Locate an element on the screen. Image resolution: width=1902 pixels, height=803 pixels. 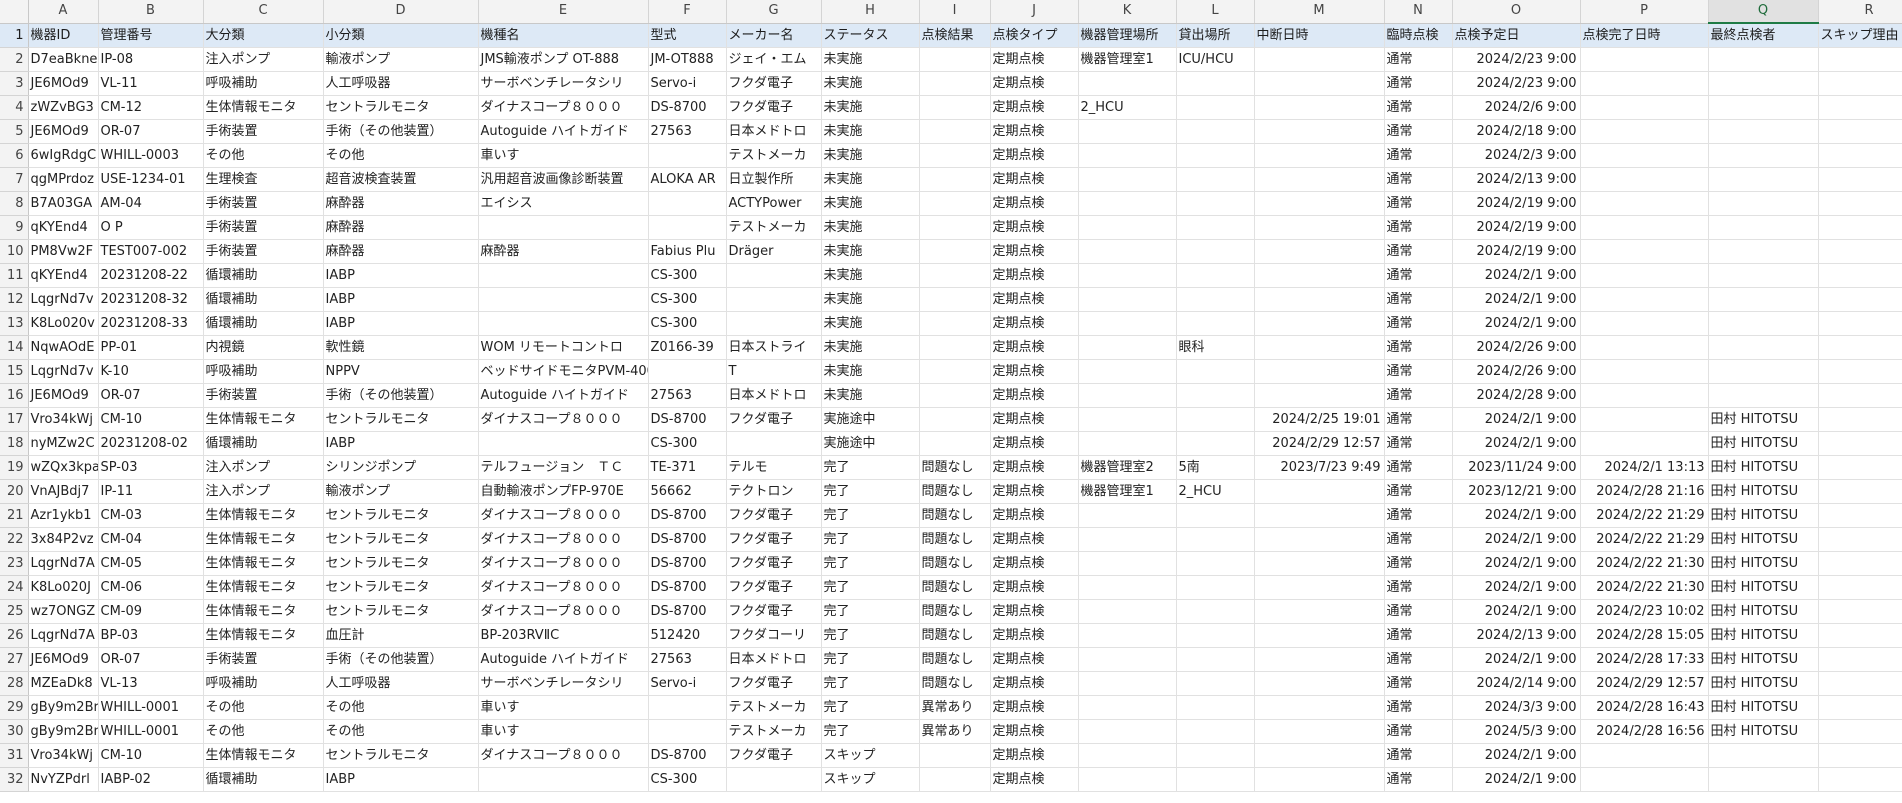
cell: 呼吸補助 is located at coordinates (263, 683).